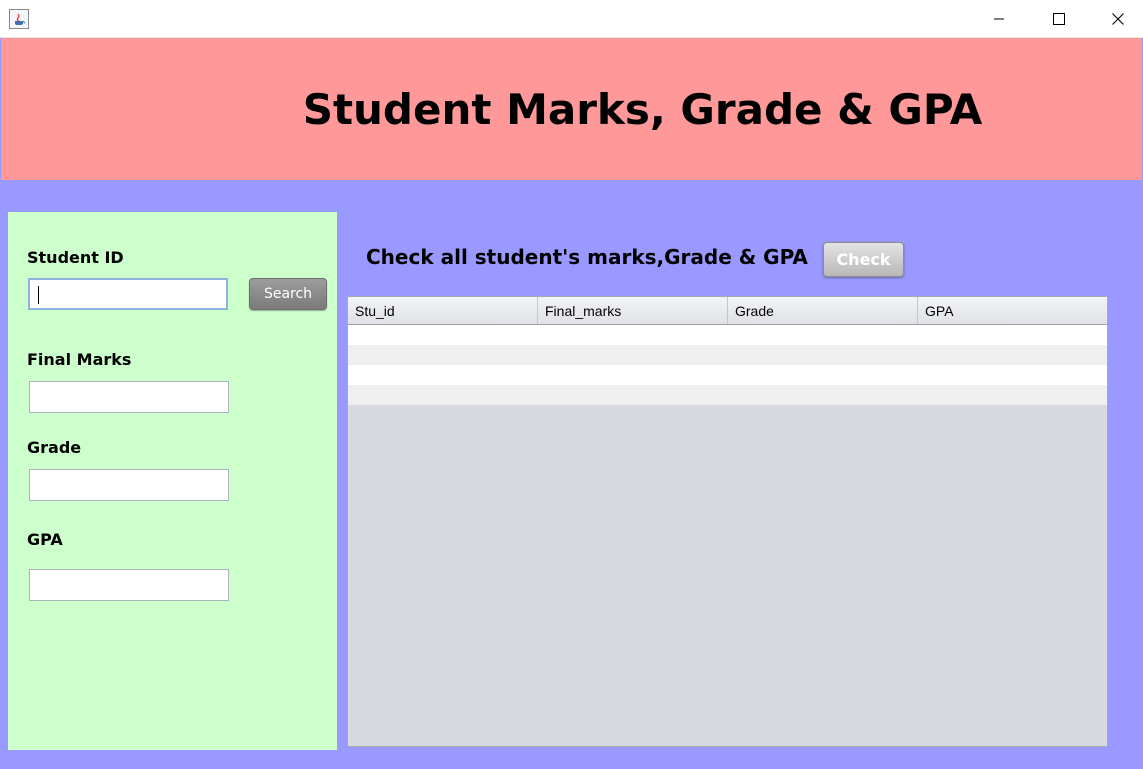 The width and height of the screenshot is (1143, 769). What do you see at coordinates (571, 19) in the screenshot?
I see `window-titlebar` at bounding box center [571, 19].